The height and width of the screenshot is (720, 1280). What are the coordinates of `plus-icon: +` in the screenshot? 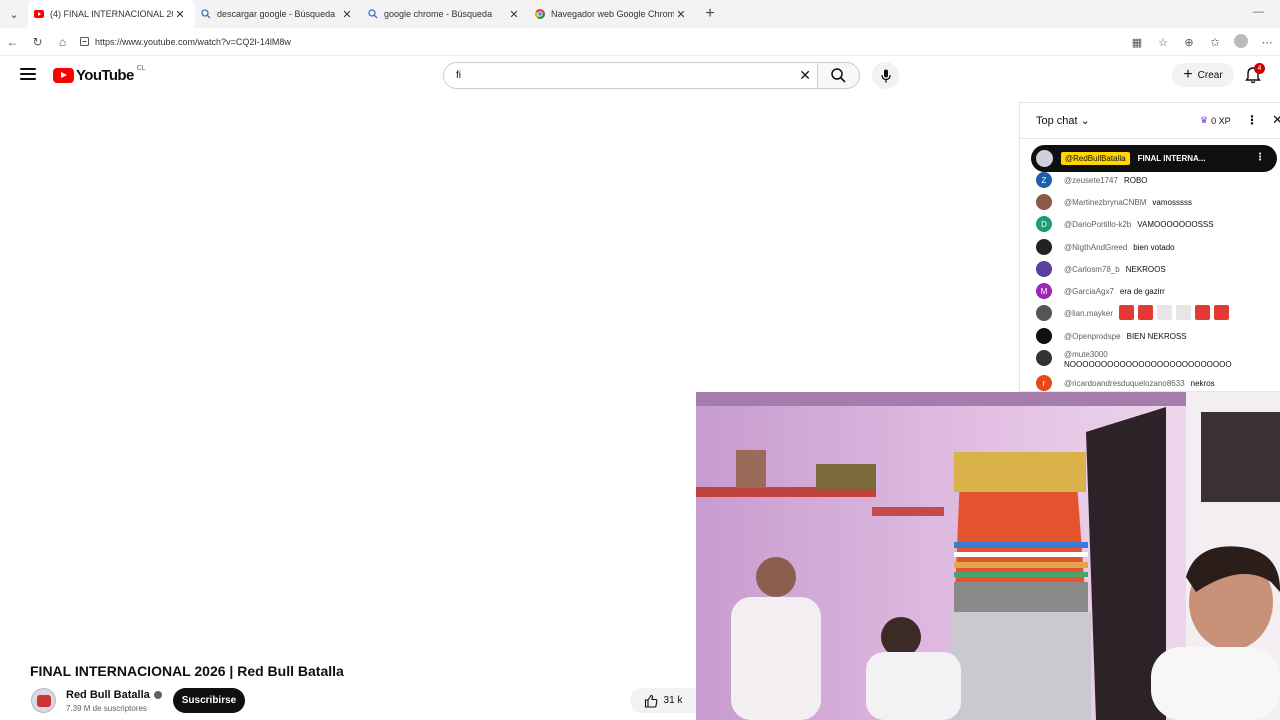 It's located at (1188, 74).